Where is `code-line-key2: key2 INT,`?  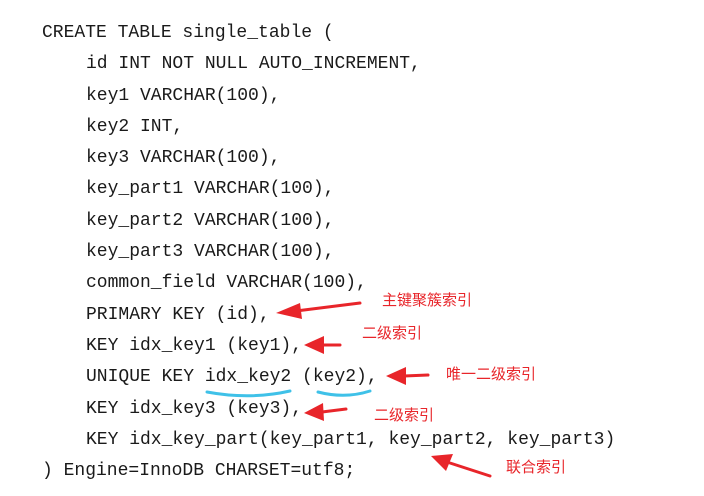
code-line-key2: key2 INT, is located at coordinates (135, 126).